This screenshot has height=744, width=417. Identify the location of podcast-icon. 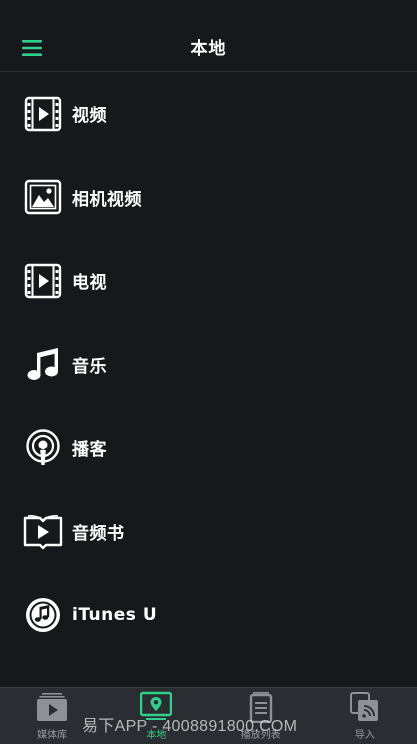
(43, 447).